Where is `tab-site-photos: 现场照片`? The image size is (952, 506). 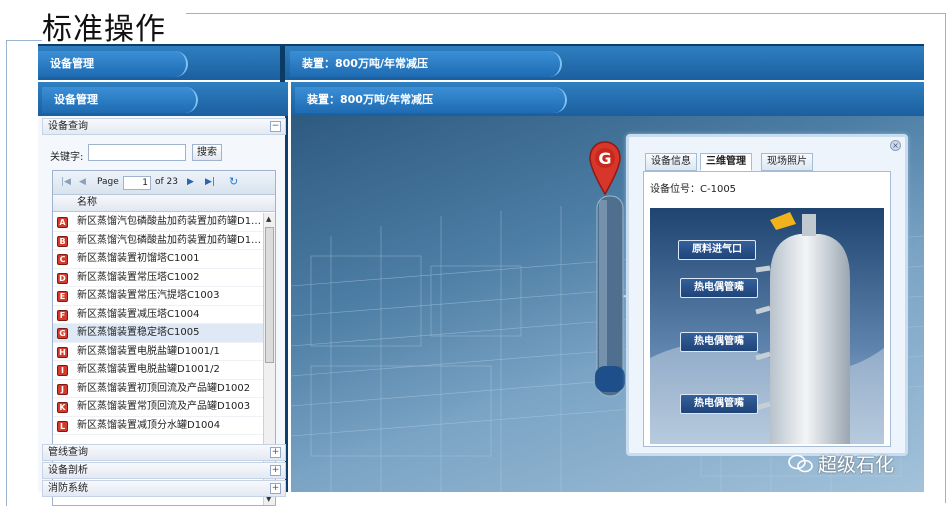 tab-site-photos: 现场照片 is located at coordinates (787, 162).